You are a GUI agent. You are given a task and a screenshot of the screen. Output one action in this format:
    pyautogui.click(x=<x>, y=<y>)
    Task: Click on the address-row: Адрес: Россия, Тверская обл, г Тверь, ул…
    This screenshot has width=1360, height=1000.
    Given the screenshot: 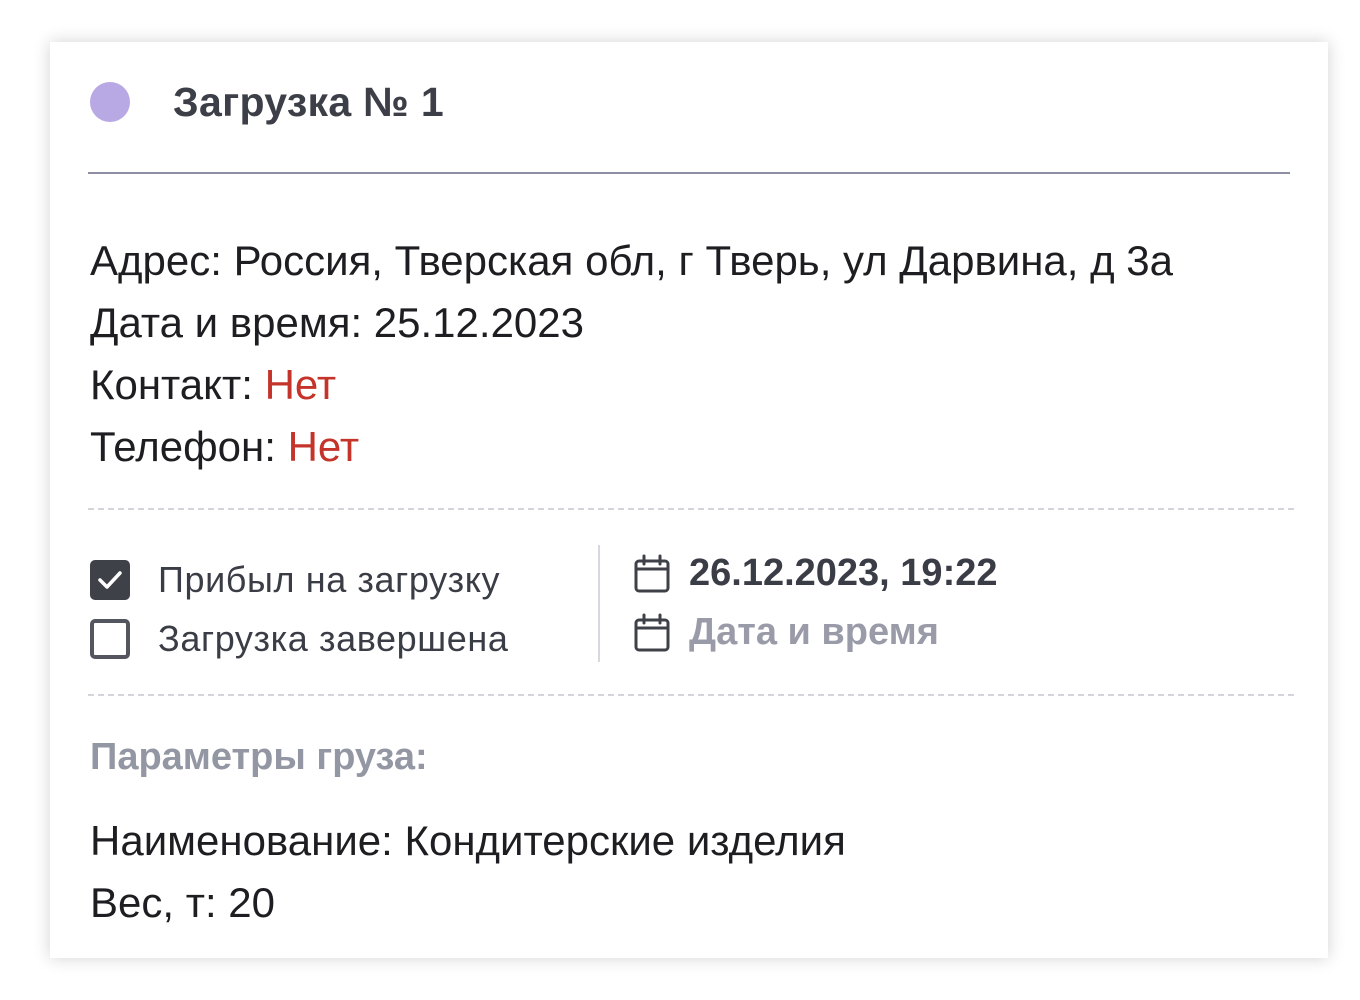 What is the action you would take?
    pyautogui.click(x=631, y=261)
    